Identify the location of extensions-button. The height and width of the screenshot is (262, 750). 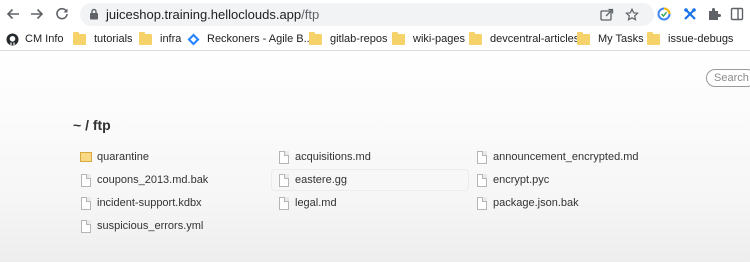
(714, 14).